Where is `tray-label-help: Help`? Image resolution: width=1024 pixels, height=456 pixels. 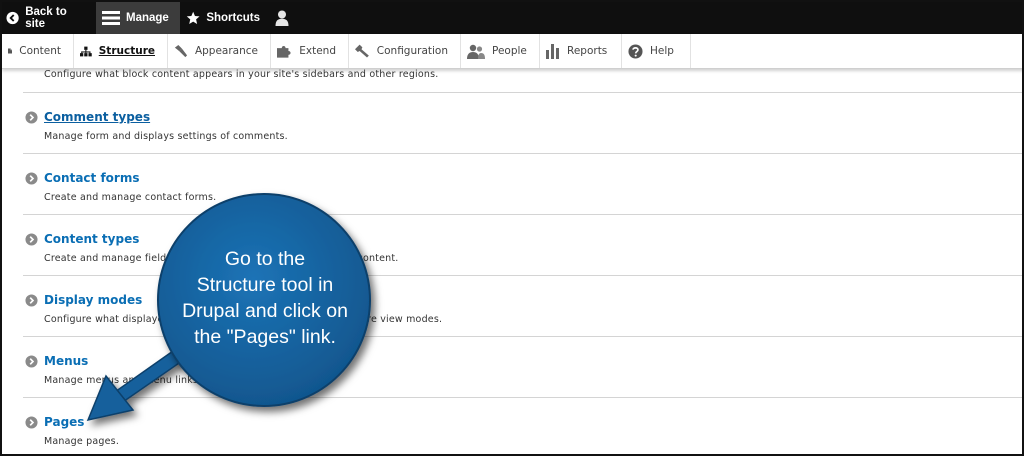
tray-label-help: Help is located at coordinates (662, 51).